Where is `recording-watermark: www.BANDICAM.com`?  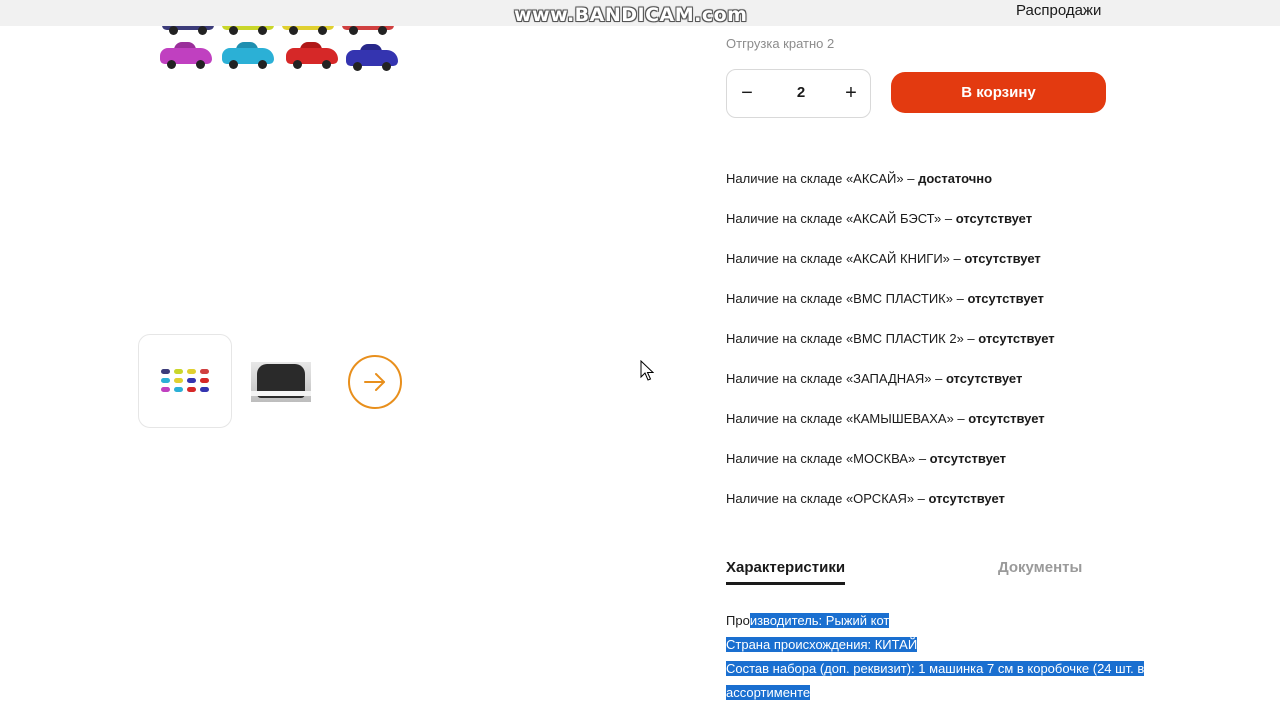 recording-watermark: www.BANDICAM.com is located at coordinates (631, 15).